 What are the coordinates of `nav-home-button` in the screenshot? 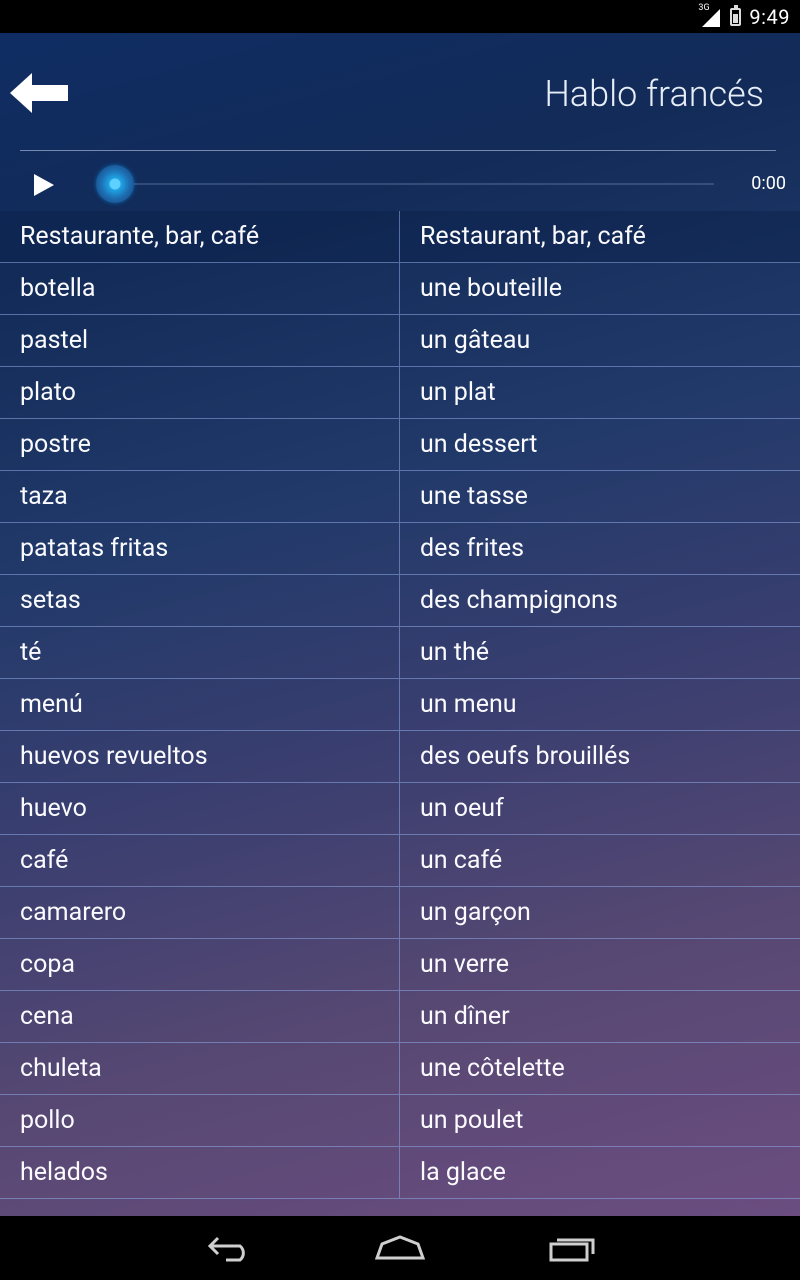 It's located at (400, 1250).